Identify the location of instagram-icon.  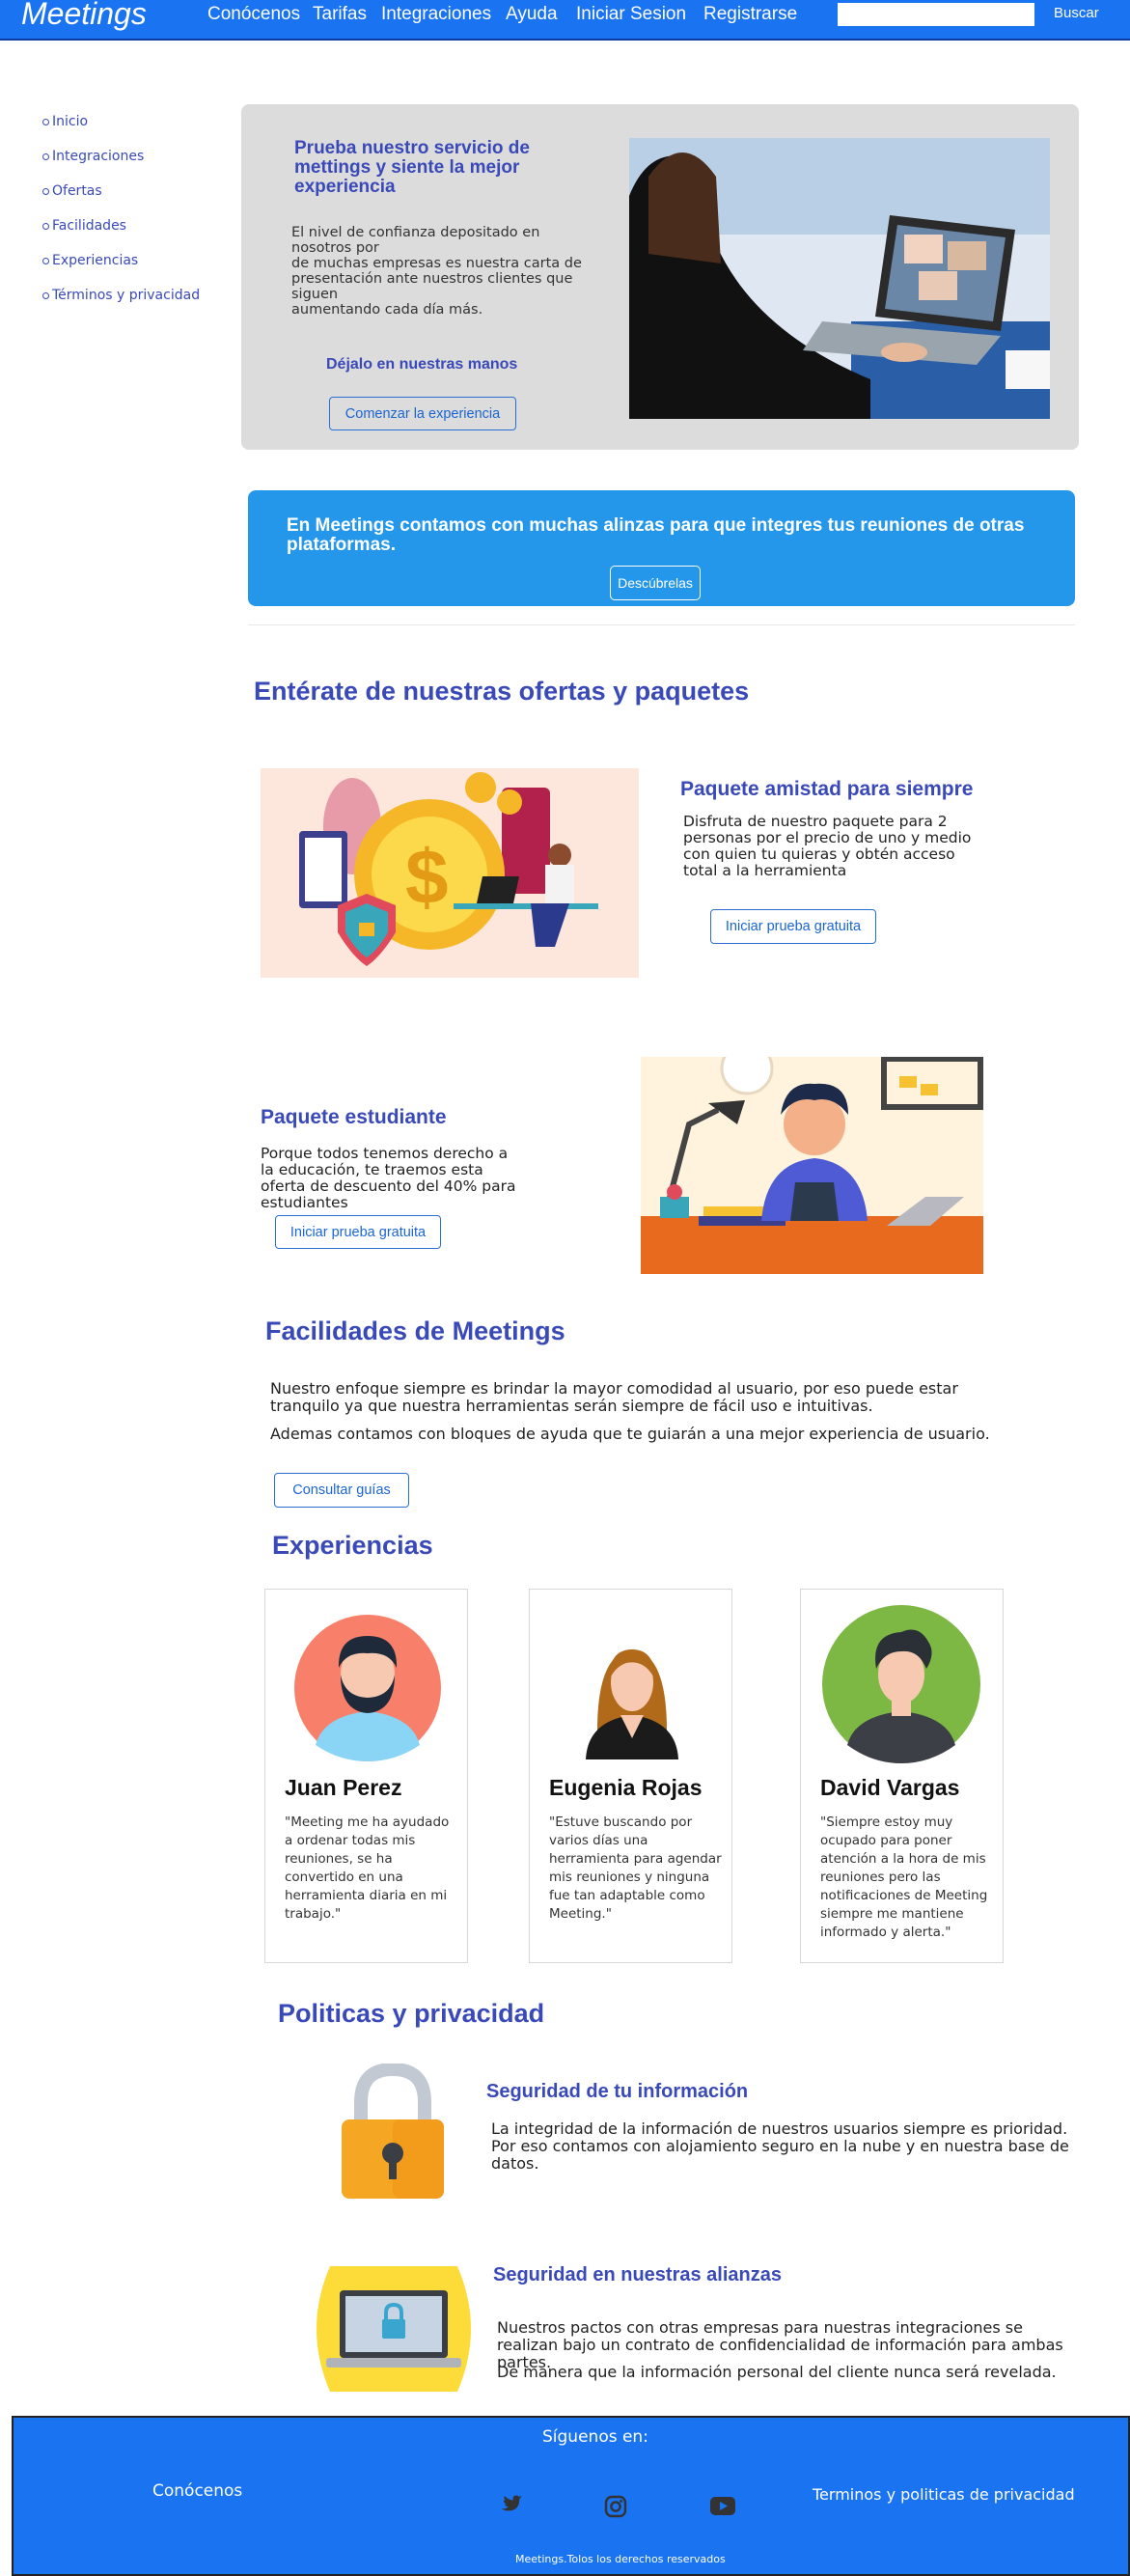
(615, 2506).